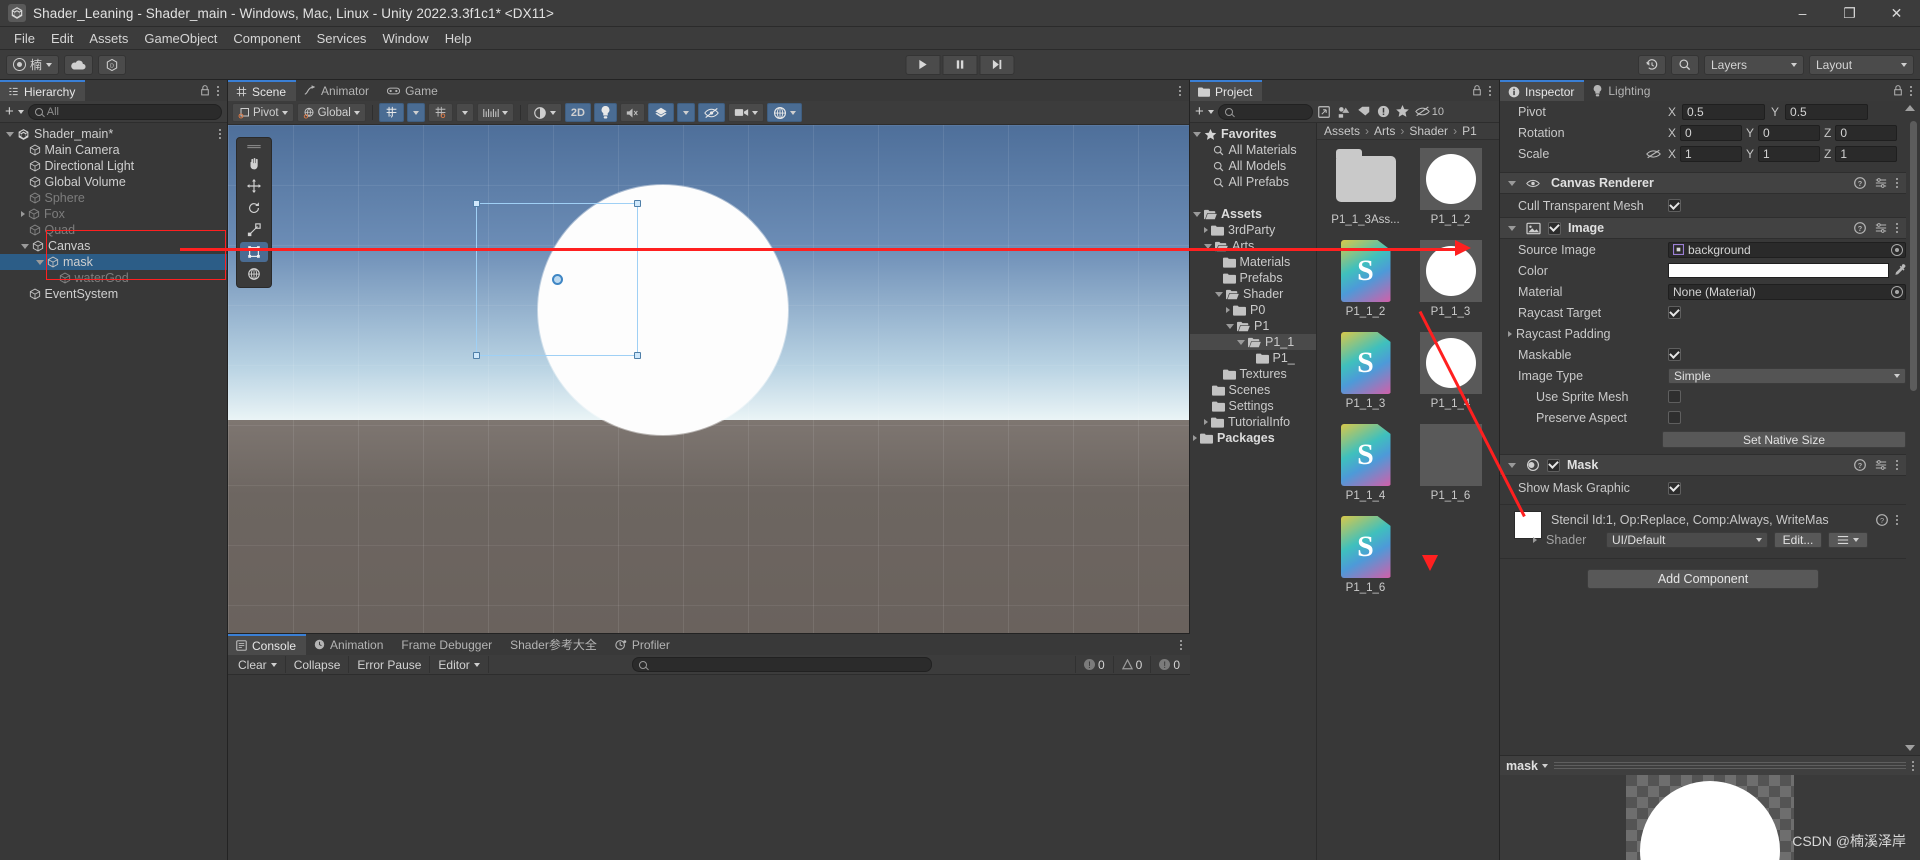 The height and width of the screenshot is (860, 1920). Describe the element at coordinates (1899, 270) in the screenshot. I see `eyedropper-icon` at that location.